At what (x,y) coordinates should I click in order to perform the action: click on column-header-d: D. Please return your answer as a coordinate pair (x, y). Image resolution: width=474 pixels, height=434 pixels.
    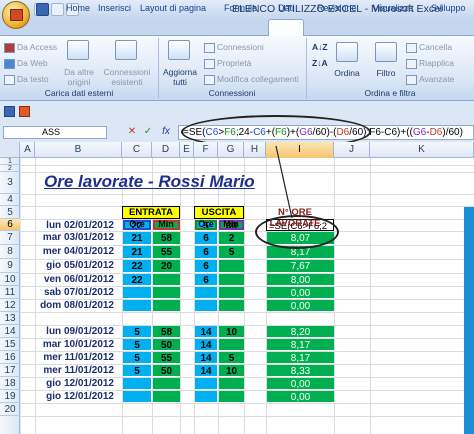
    Looking at the image, I should click on (166, 150).